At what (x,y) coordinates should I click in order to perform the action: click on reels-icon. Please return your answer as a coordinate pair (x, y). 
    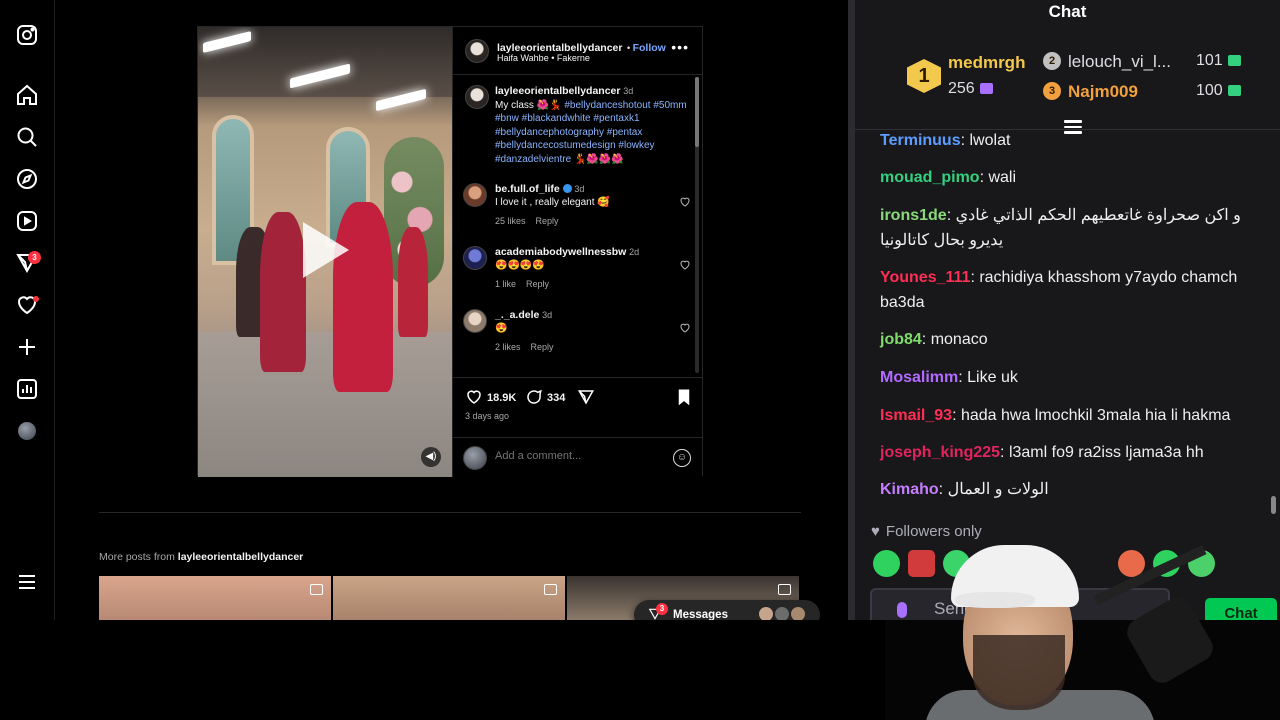
    Looking at the image, I should click on (27, 221).